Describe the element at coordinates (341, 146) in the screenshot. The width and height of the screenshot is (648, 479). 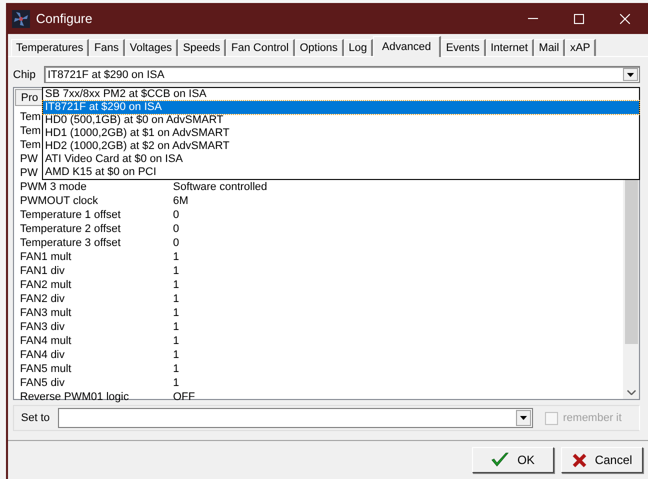
I see `menu-option: HD2 (1000,2GB) at $2 on AdvSMART` at that location.